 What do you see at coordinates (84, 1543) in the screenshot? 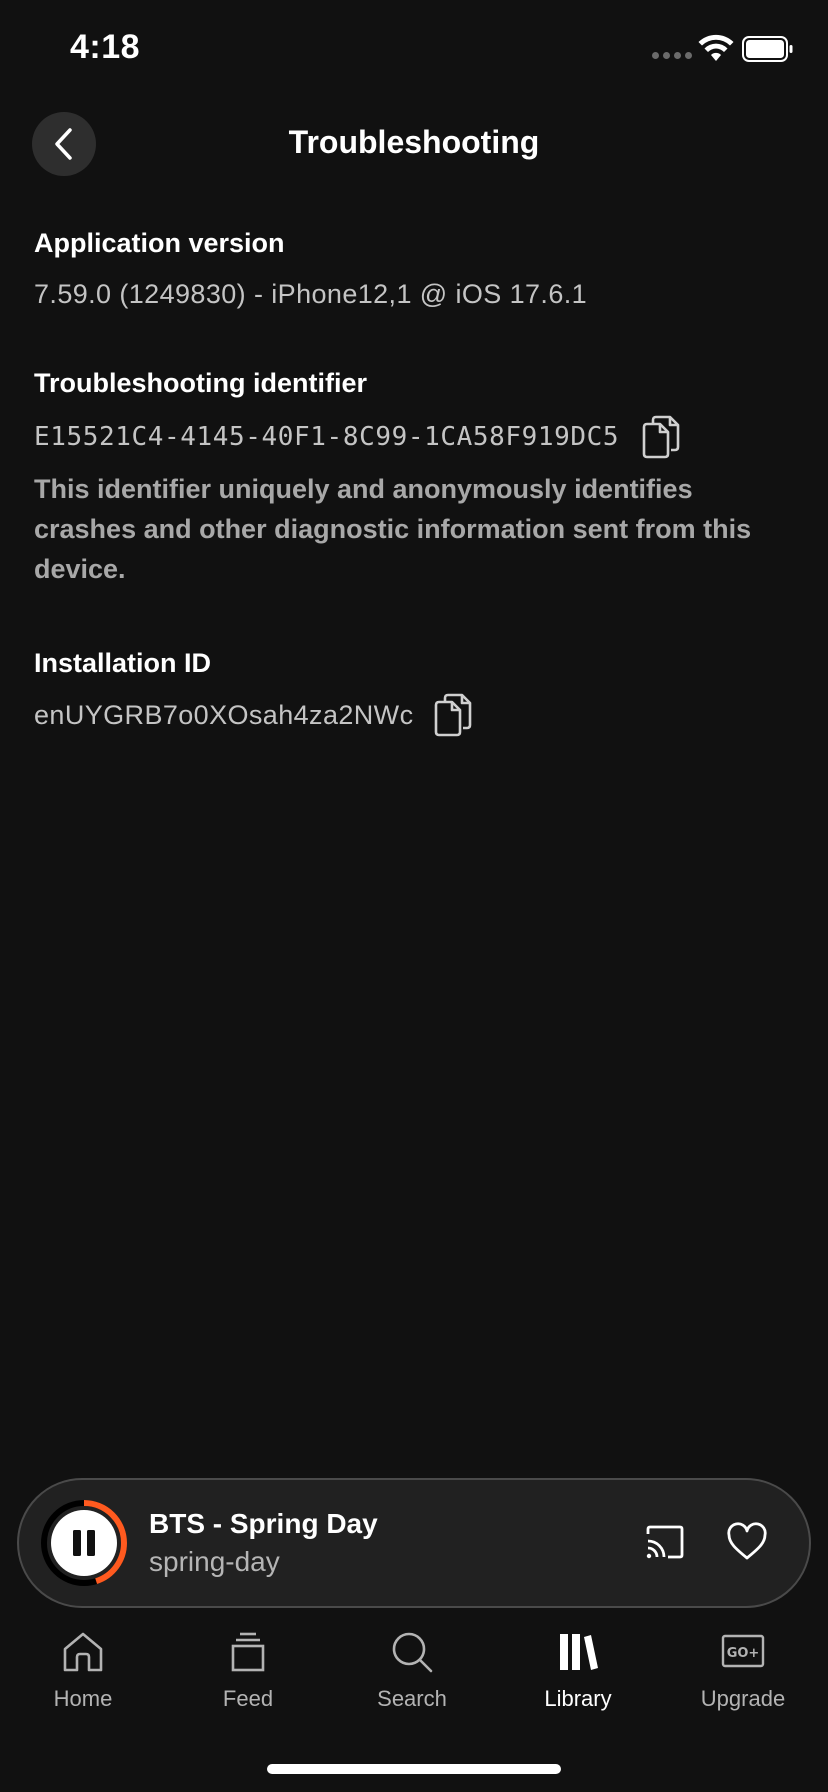
I see `pause-button` at bounding box center [84, 1543].